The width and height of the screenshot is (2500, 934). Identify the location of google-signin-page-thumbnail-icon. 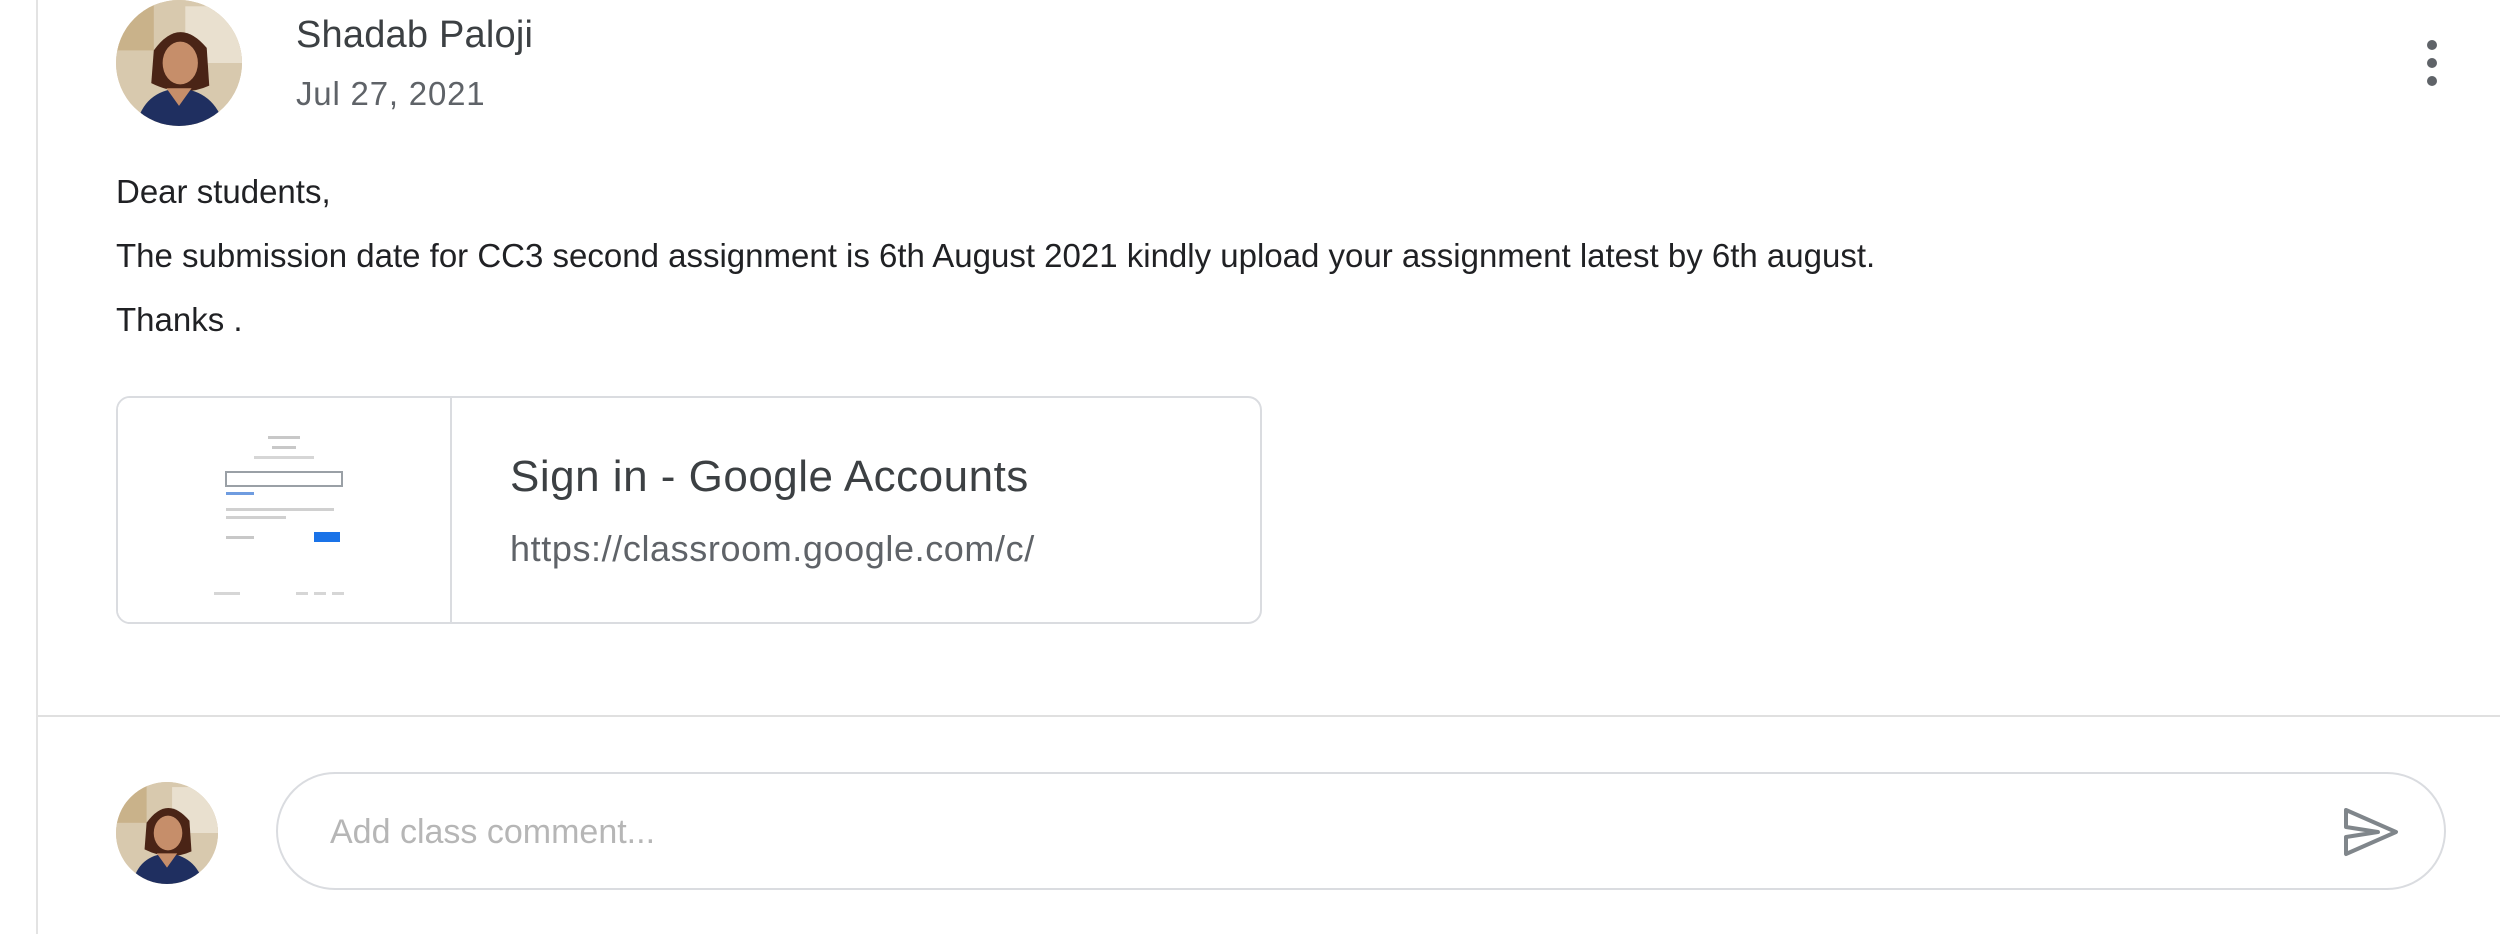
(284, 510).